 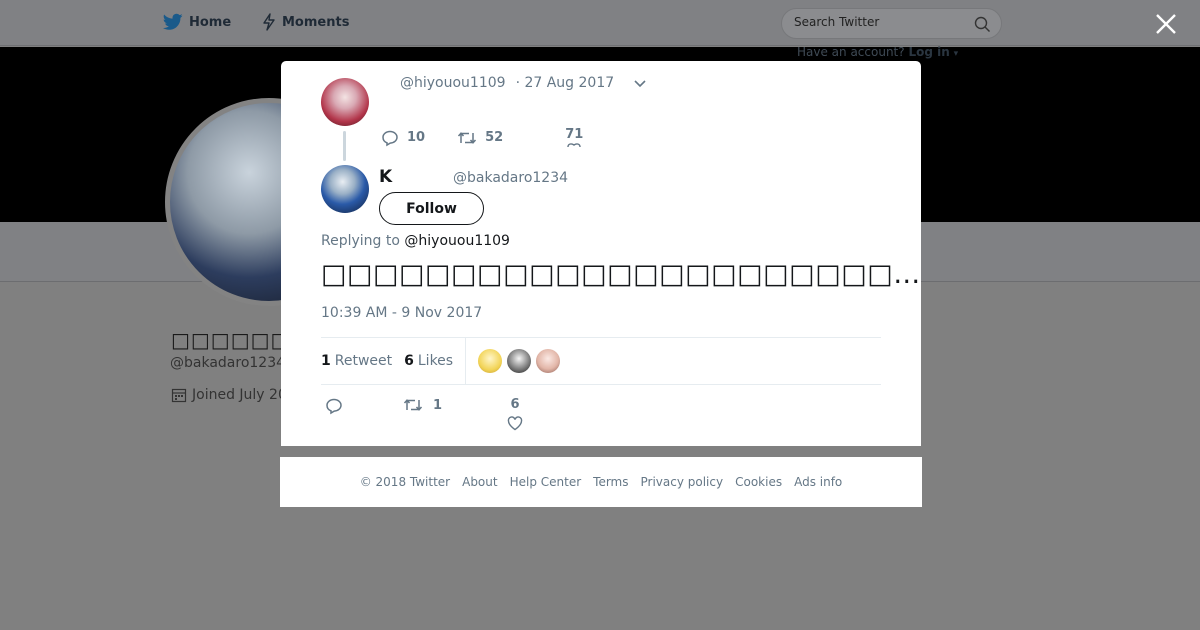 I want to click on nav-moments-label: Moments, so click(x=316, y=22).